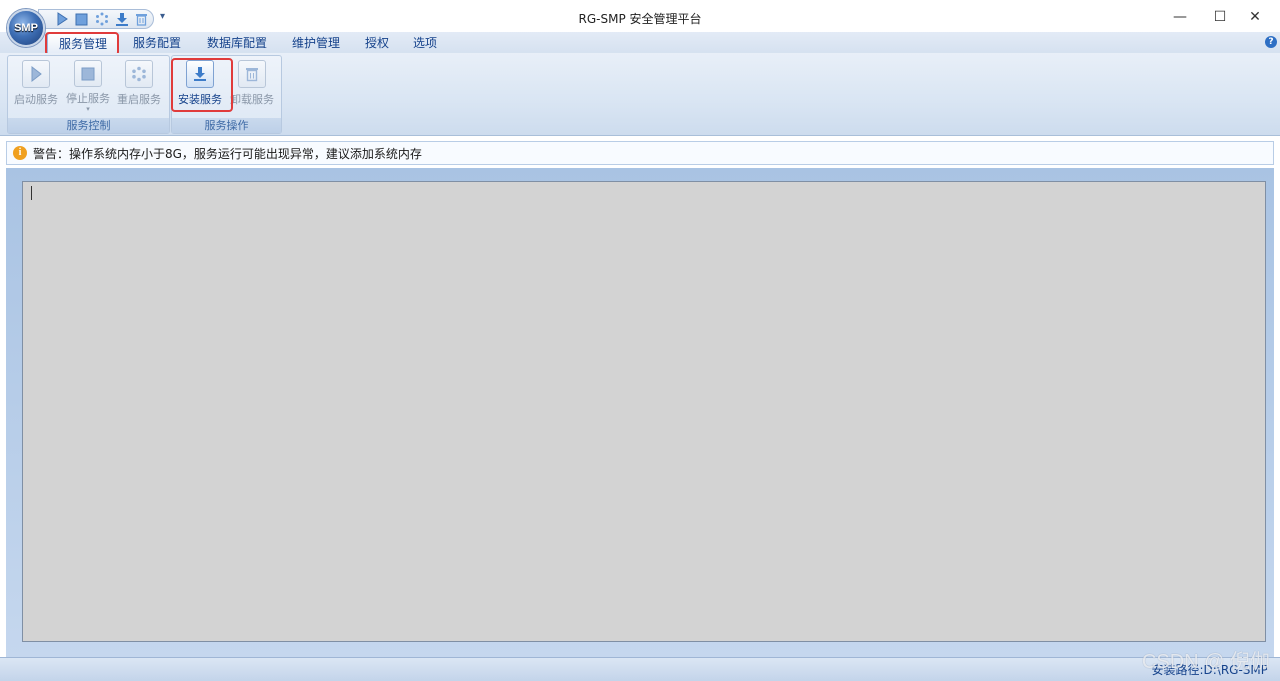 The width and height of the screenshot is (1280, 681). What do you see at coordinates (36, 99) in the screenshot?
I see `start-service-label: 启动服务` at bounding box center [36, 99].